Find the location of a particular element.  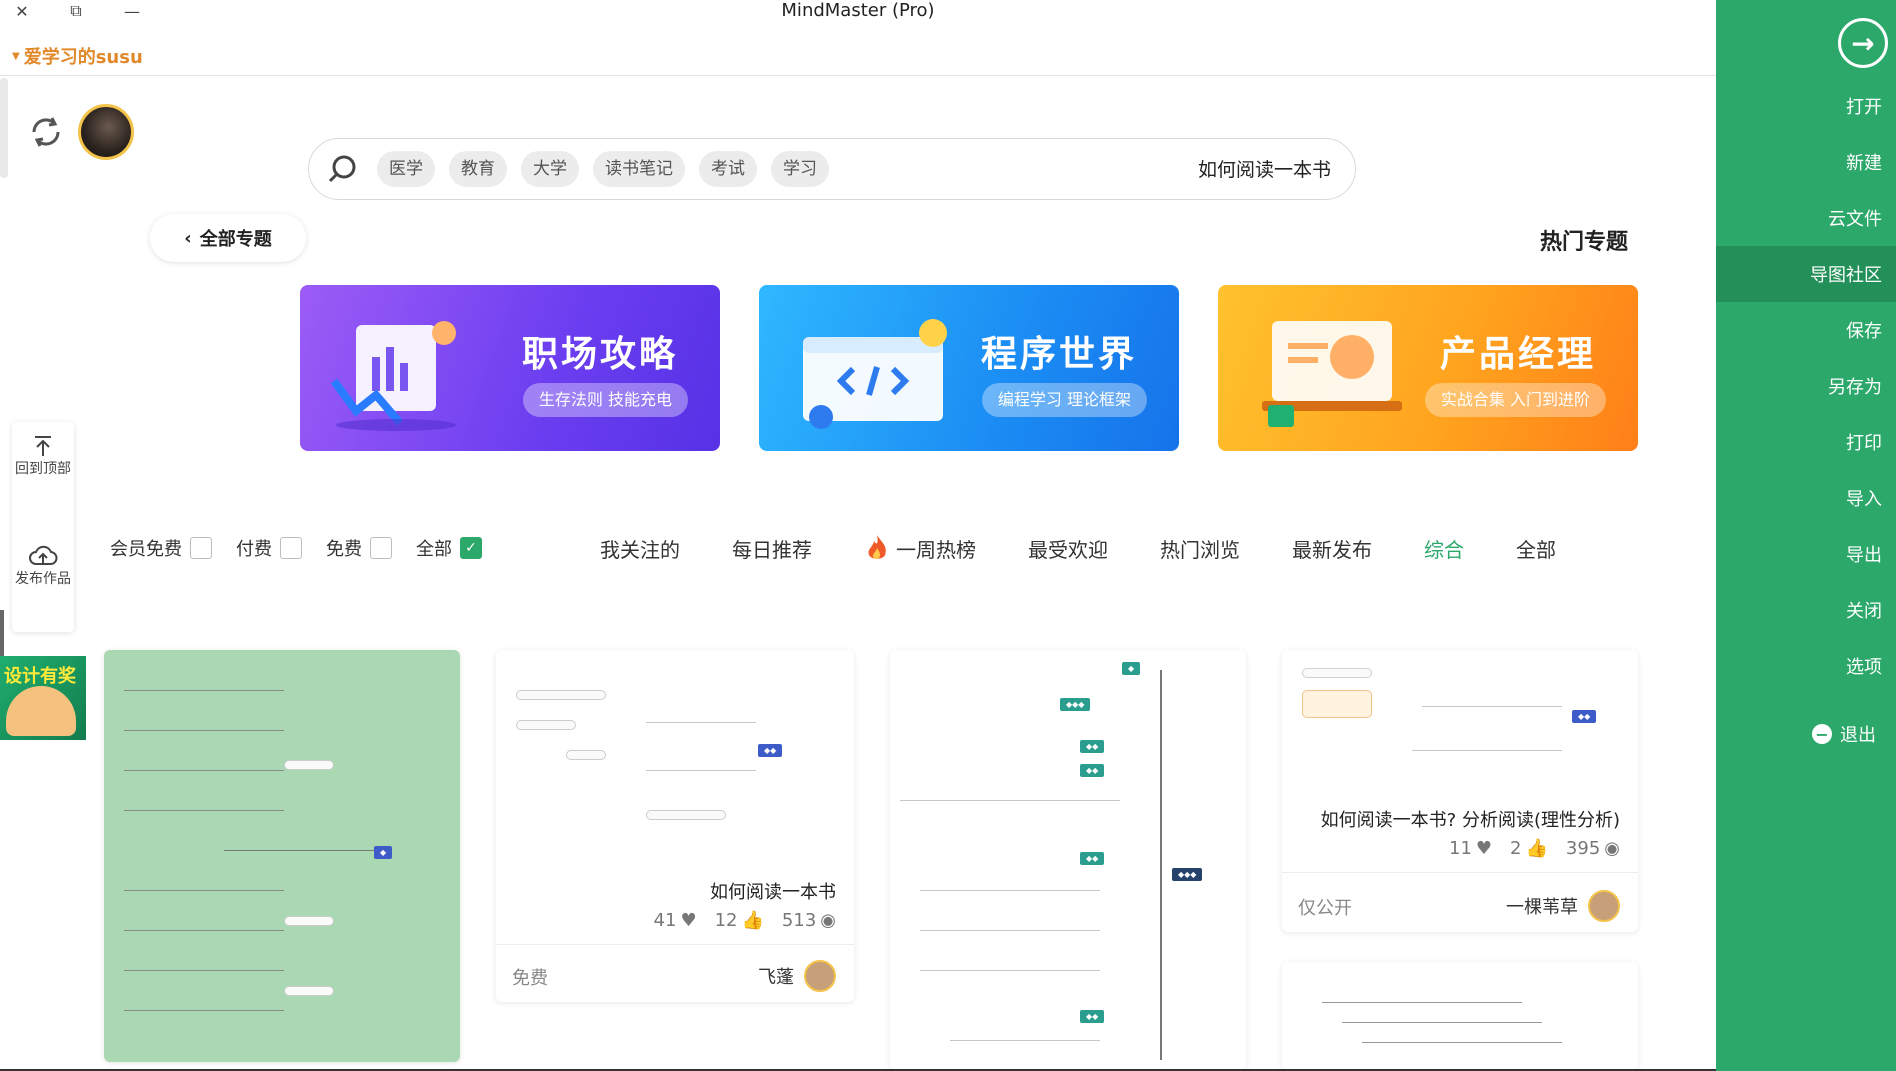

publish-label: 发布作品 is located at coordinates (43, 579).